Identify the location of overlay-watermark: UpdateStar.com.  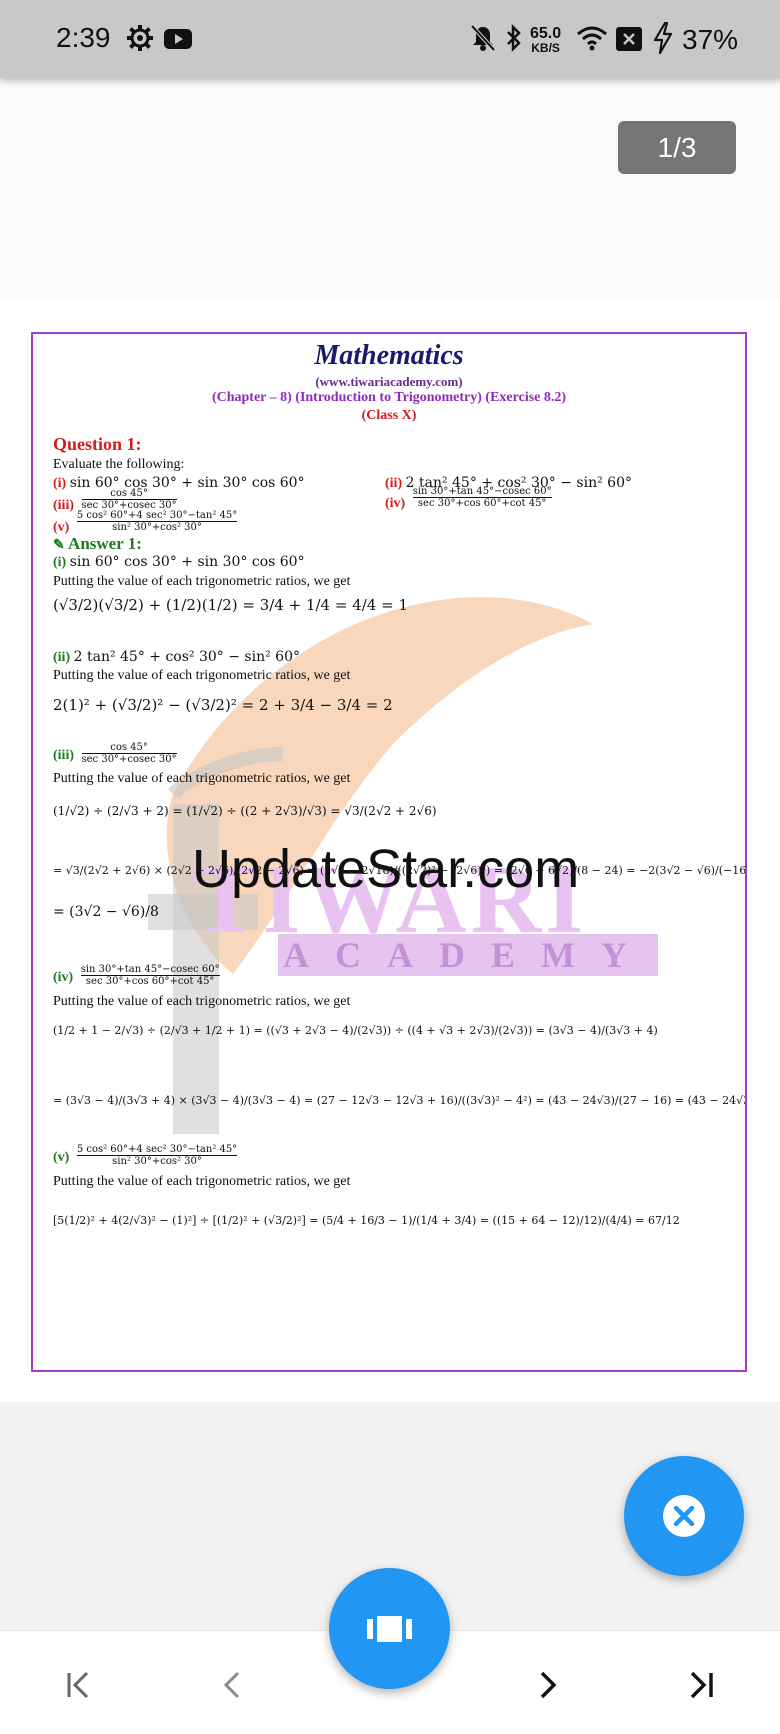
(386, 869).